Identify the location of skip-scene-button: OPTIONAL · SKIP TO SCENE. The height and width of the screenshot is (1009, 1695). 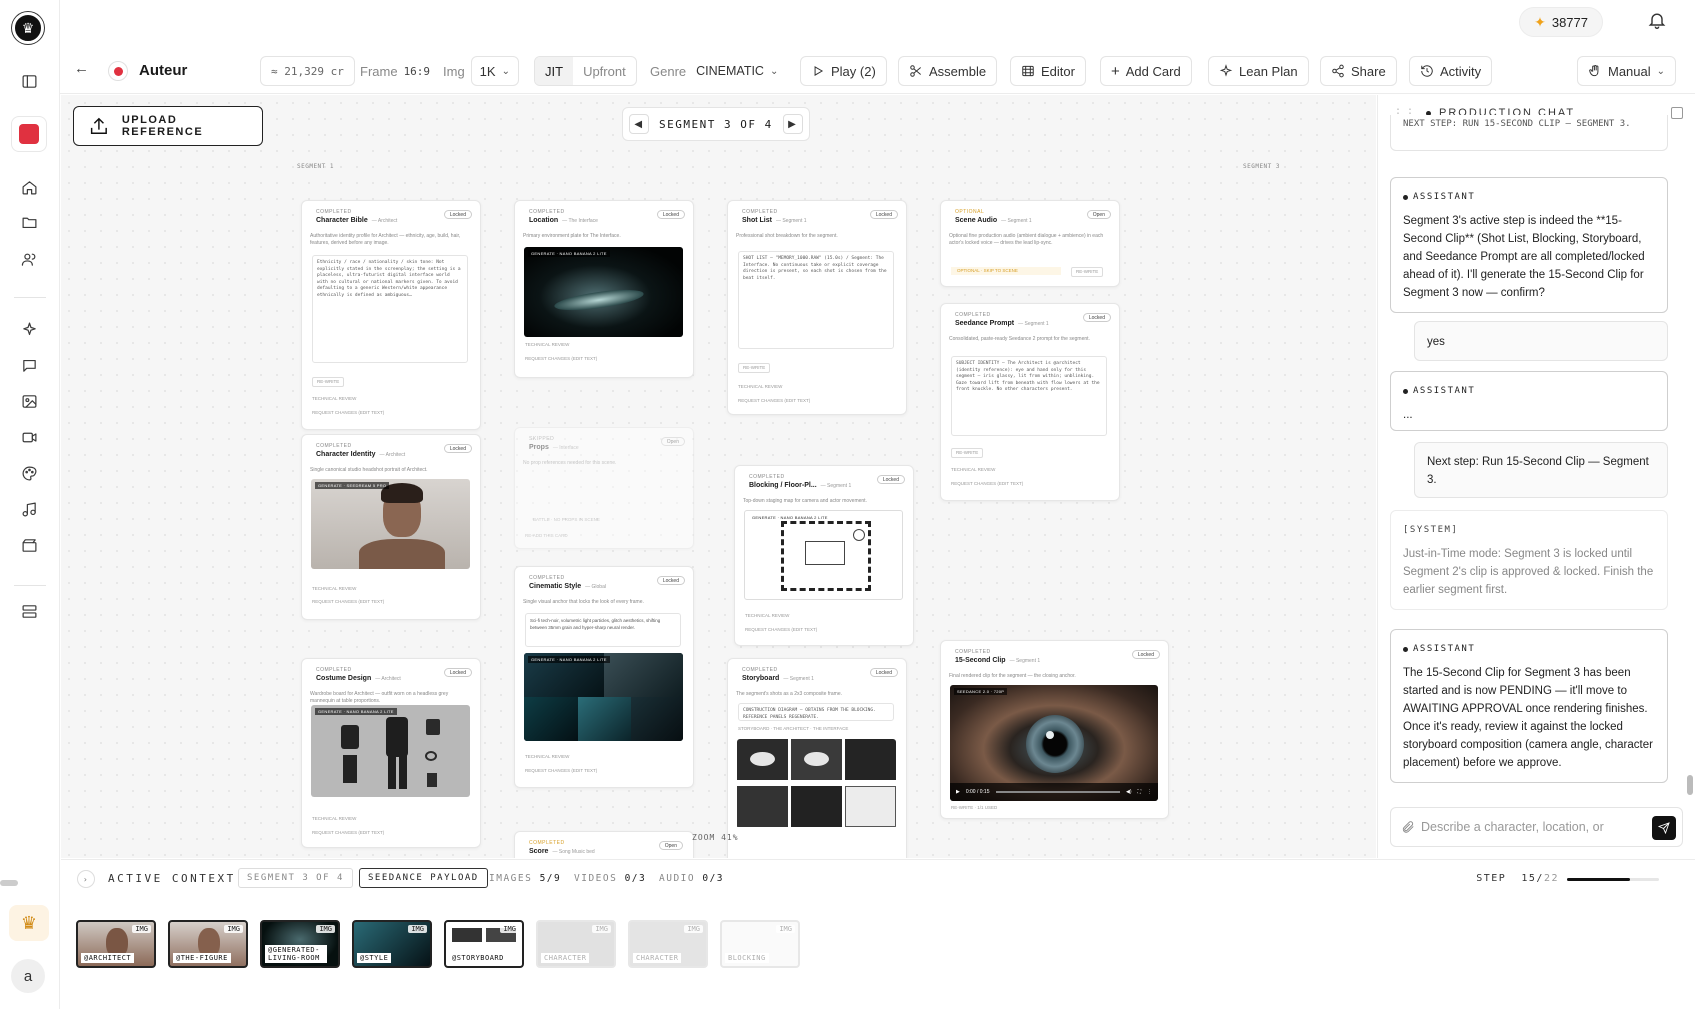
(1006, 271).